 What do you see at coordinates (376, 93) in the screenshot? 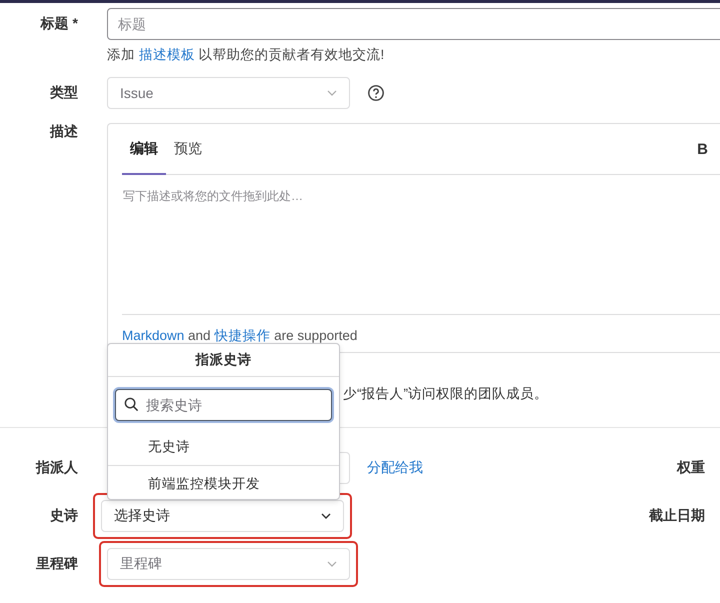
I see `help-icon` at bounding box center [376, 93].